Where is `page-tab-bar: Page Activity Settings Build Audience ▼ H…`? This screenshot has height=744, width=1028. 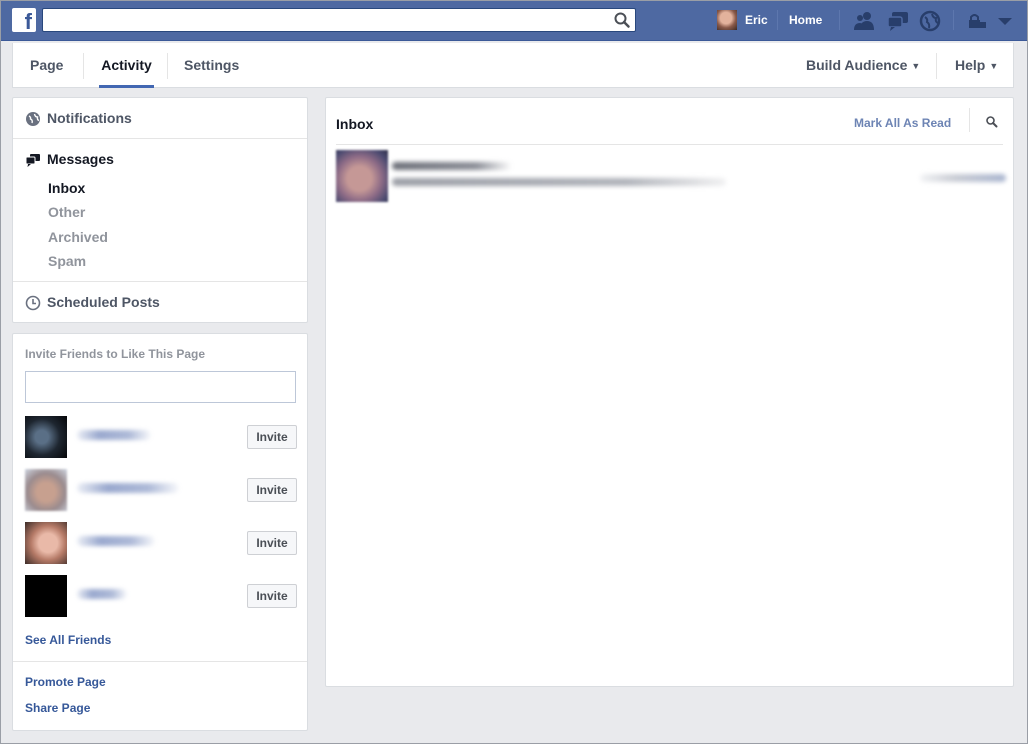 page-tab-bar: Page Activity Settings Build Audience ▼ H… is located at coordinates (513, 65).